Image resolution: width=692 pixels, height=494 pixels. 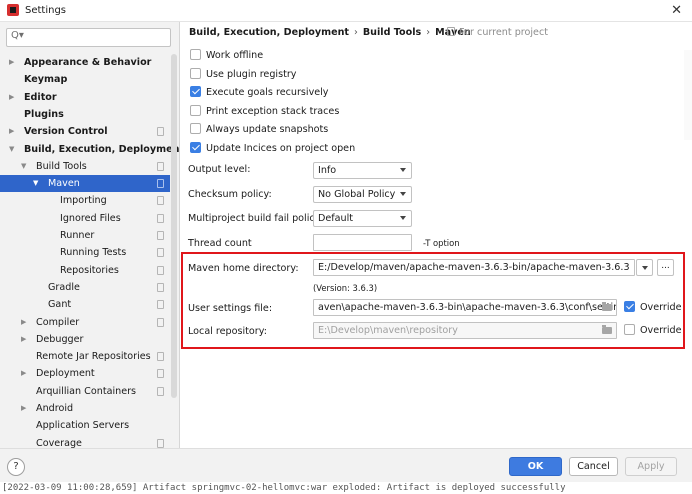 I want to click on user-settings-override-checkbox: Override, so click(x=653, y=308).